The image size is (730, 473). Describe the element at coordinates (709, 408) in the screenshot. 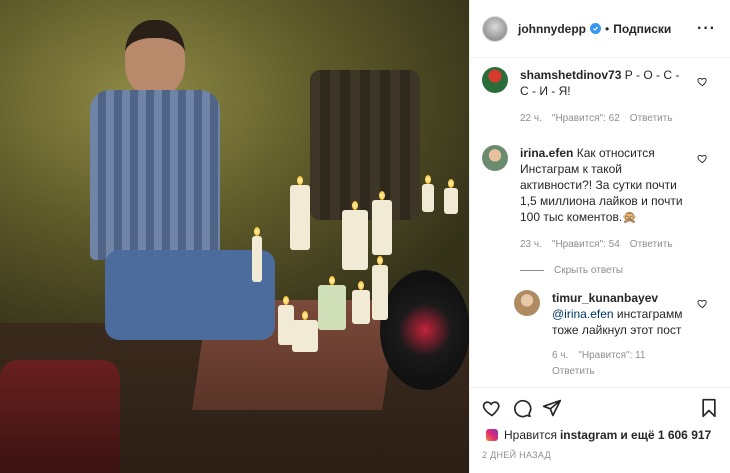

I see `bookmark-icon` at that location.